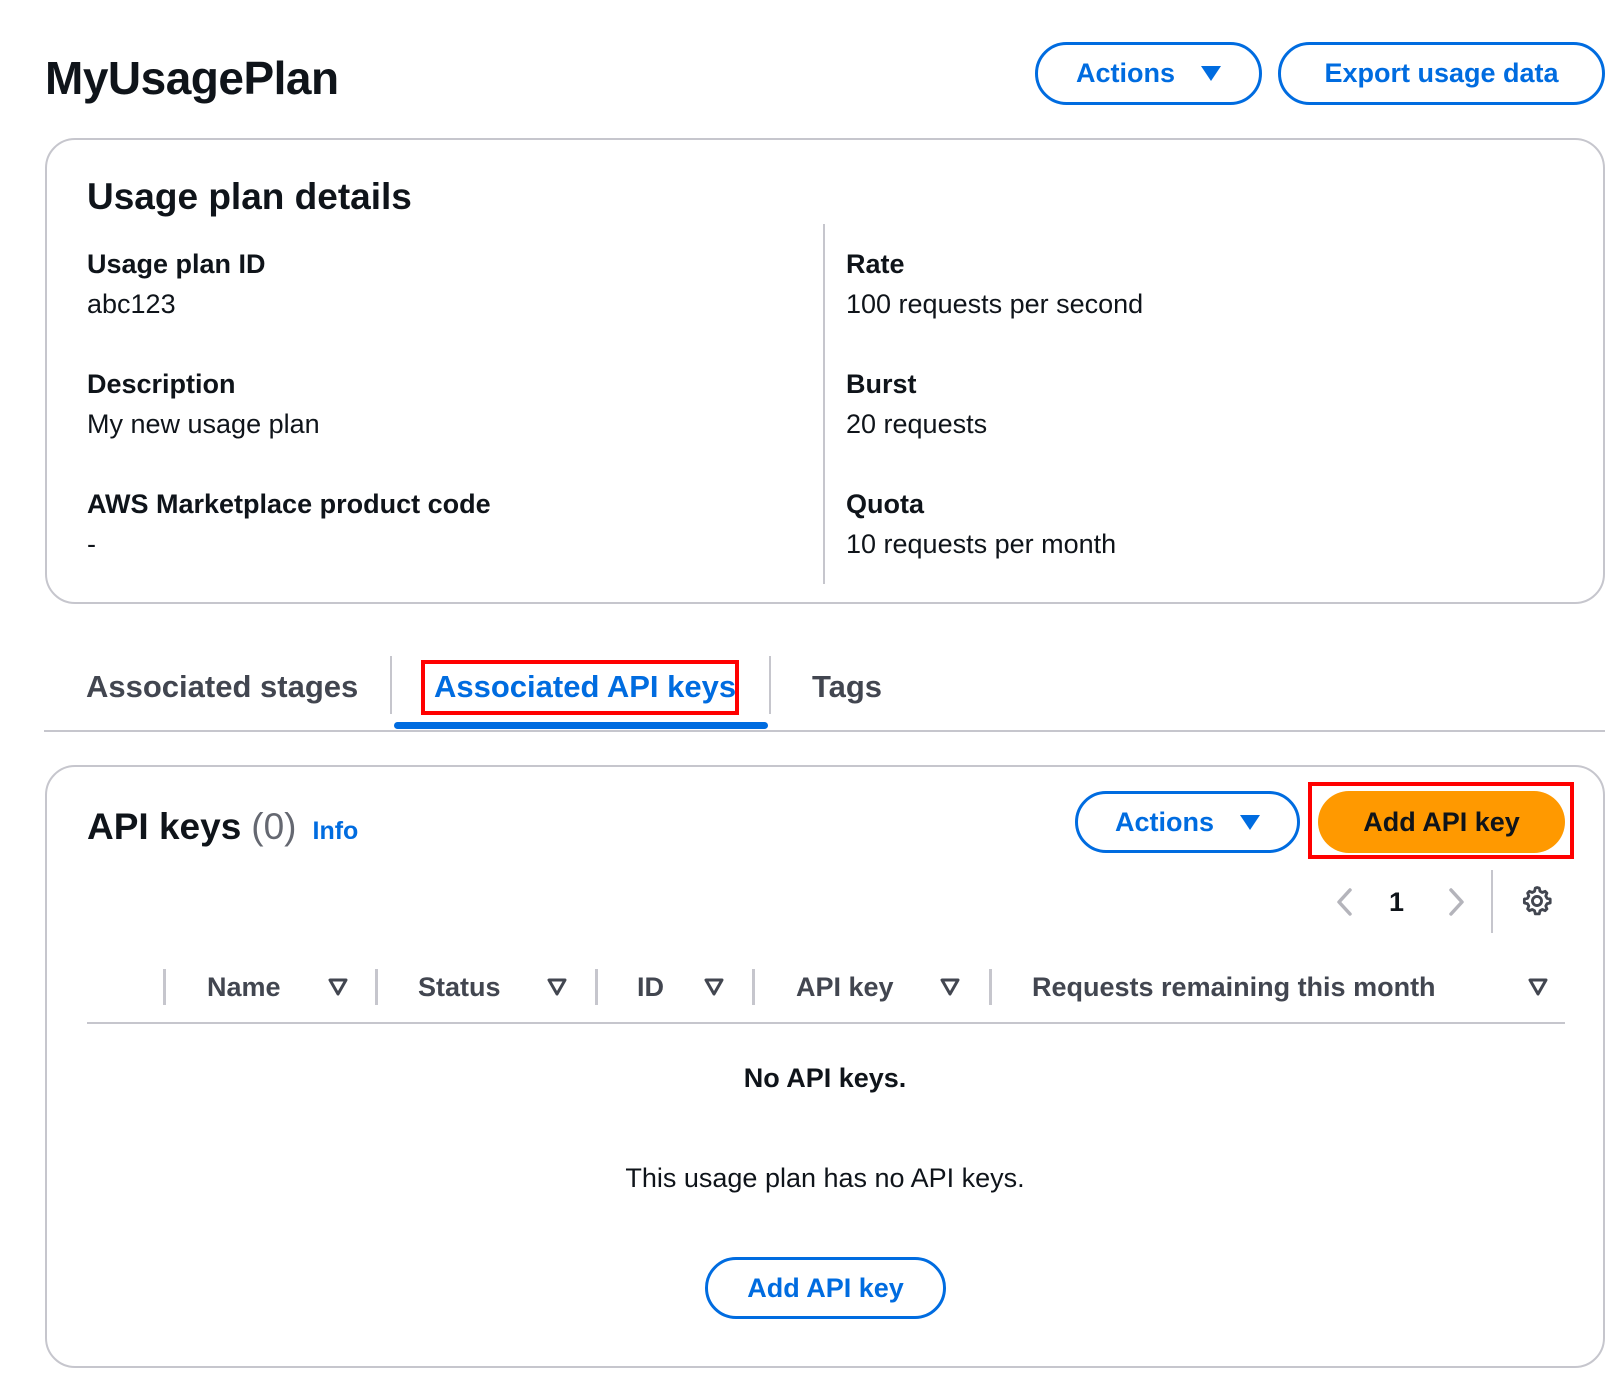 This screenshot has height=1388, width=1624. Describe the element at coordinates (274, 826) in the screenshot. I see `api-keys-count: (0)` at that location.